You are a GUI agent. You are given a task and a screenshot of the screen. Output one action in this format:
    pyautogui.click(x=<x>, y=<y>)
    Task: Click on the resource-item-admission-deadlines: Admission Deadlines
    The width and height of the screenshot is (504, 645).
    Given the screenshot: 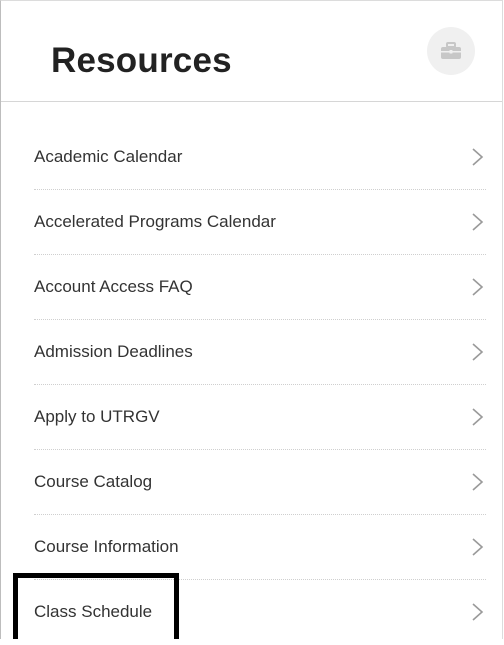 What is the action you would take?
    pyautogui.click(x=260, y=352)
    